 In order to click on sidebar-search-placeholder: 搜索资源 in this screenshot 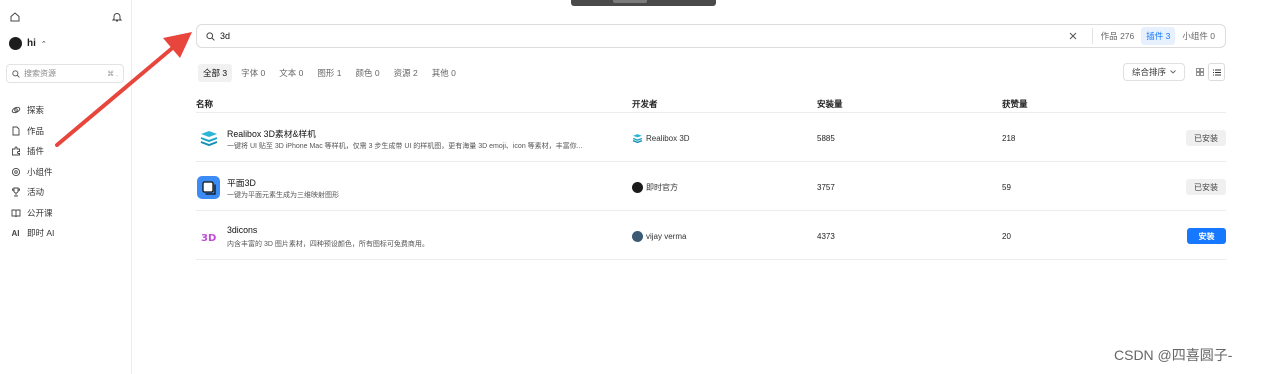, I will do `click(40, 73)`.